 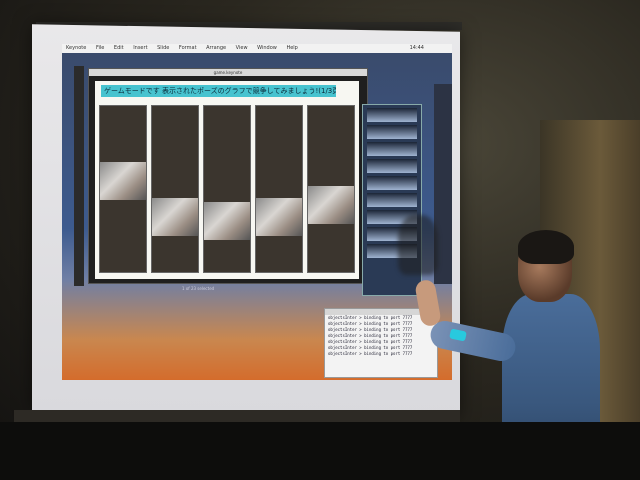 I want to click on menu-item: Window, so click(x=267, y=48).